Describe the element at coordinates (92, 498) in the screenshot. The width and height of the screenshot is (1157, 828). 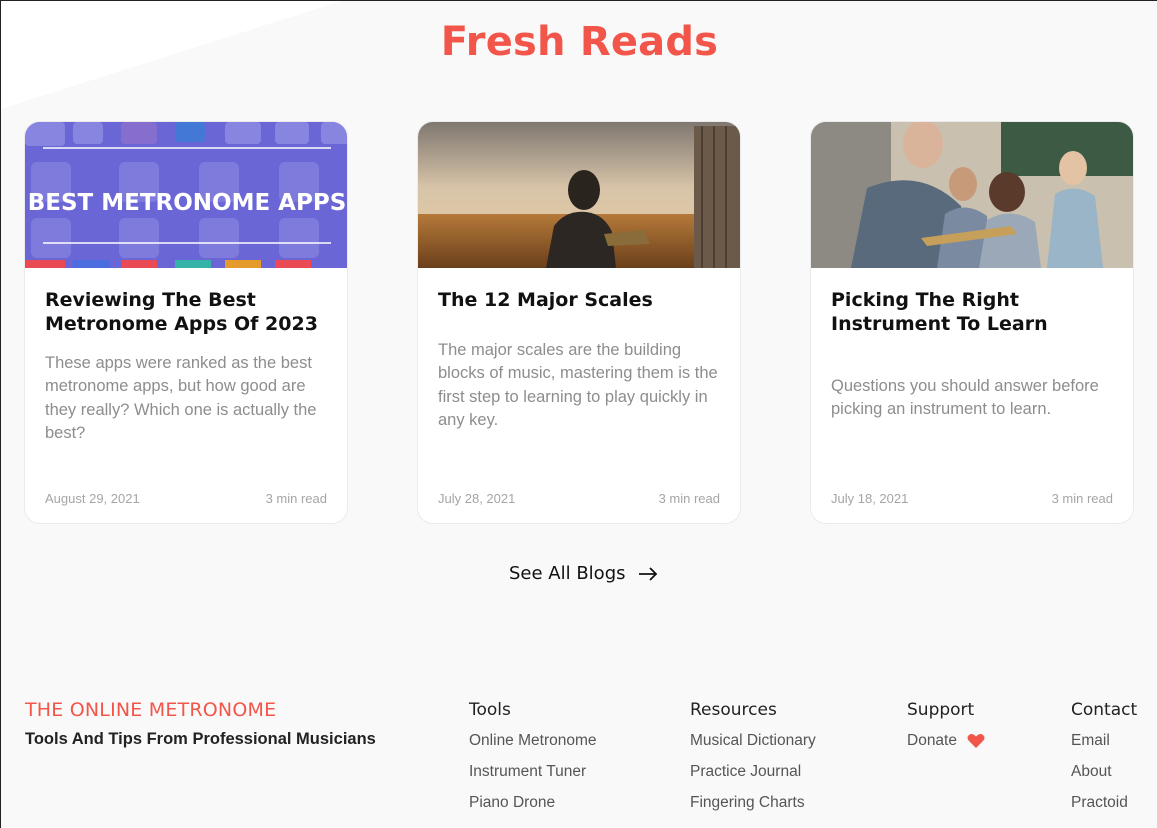
I see `card-date: August 29, 2021` at that location.